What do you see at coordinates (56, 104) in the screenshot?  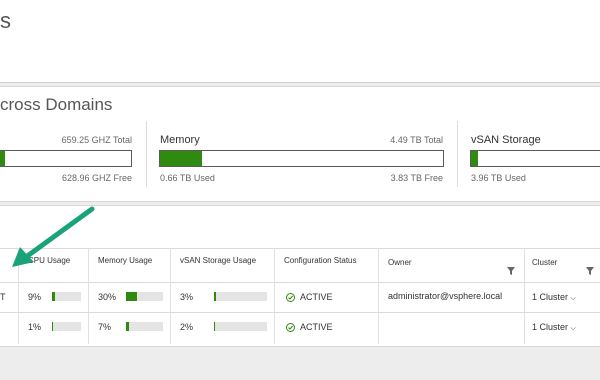 I see `capacity-title: cross Domains` at bounding box center [56, 104].